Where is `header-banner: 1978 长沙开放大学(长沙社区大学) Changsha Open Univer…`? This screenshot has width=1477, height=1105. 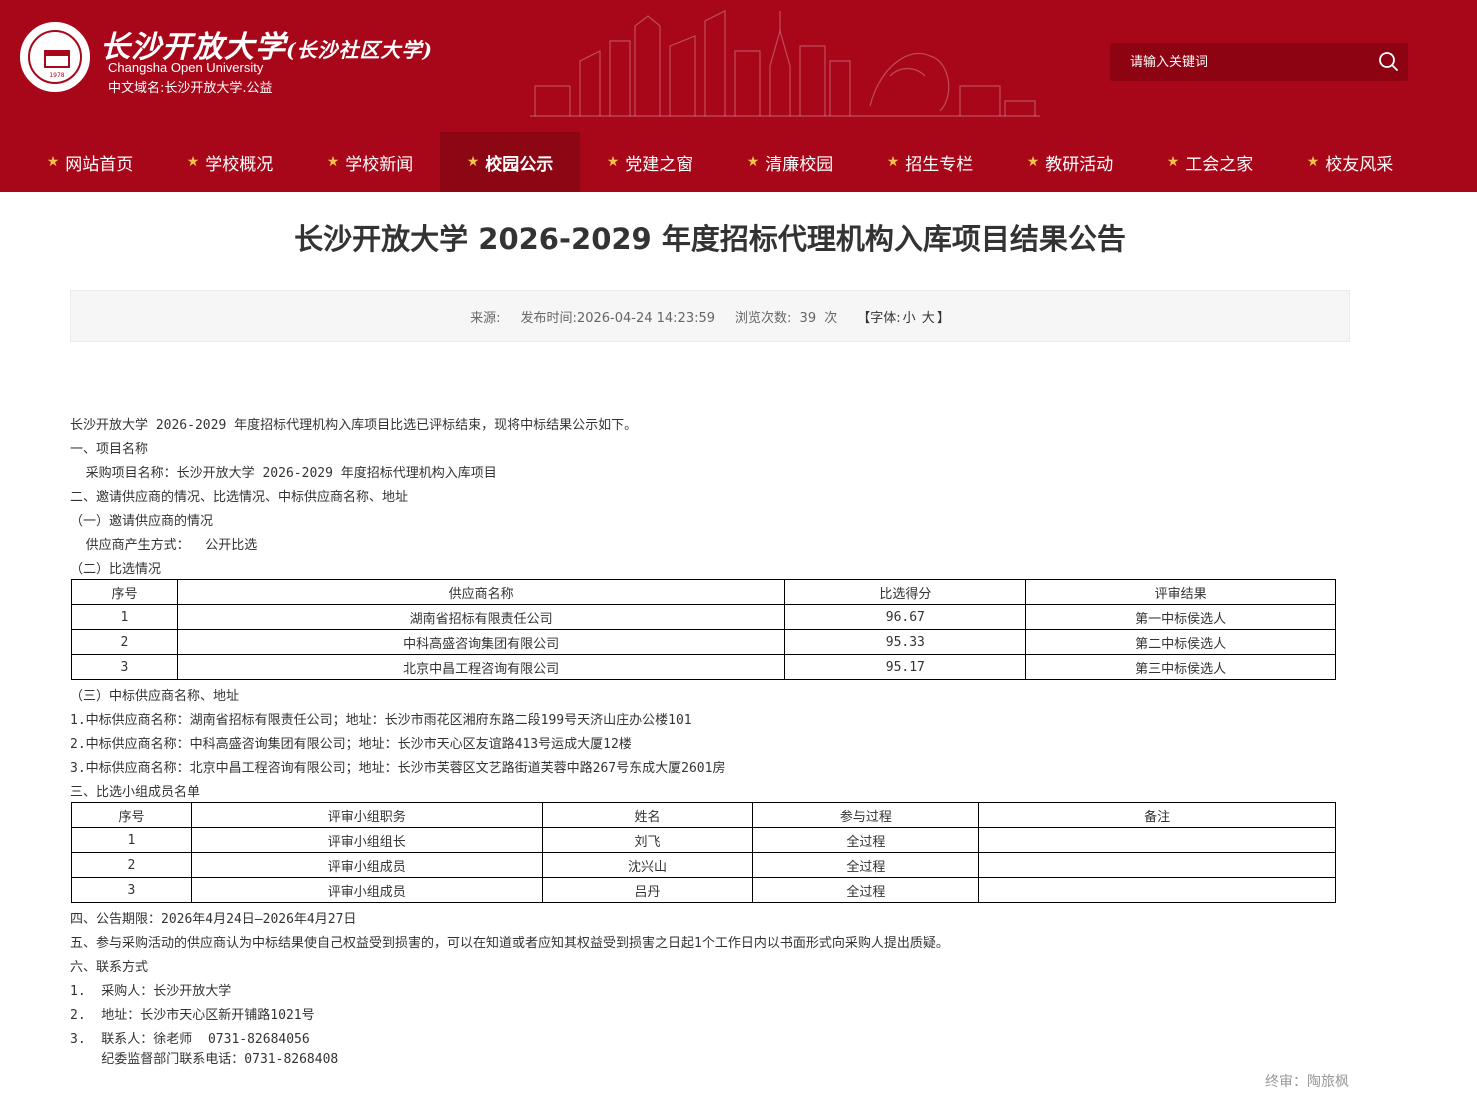 header-banner: 1978 长沙开放大学(长沙社区大学) Changsha Open Univer… is located at coordinates (738, 66).